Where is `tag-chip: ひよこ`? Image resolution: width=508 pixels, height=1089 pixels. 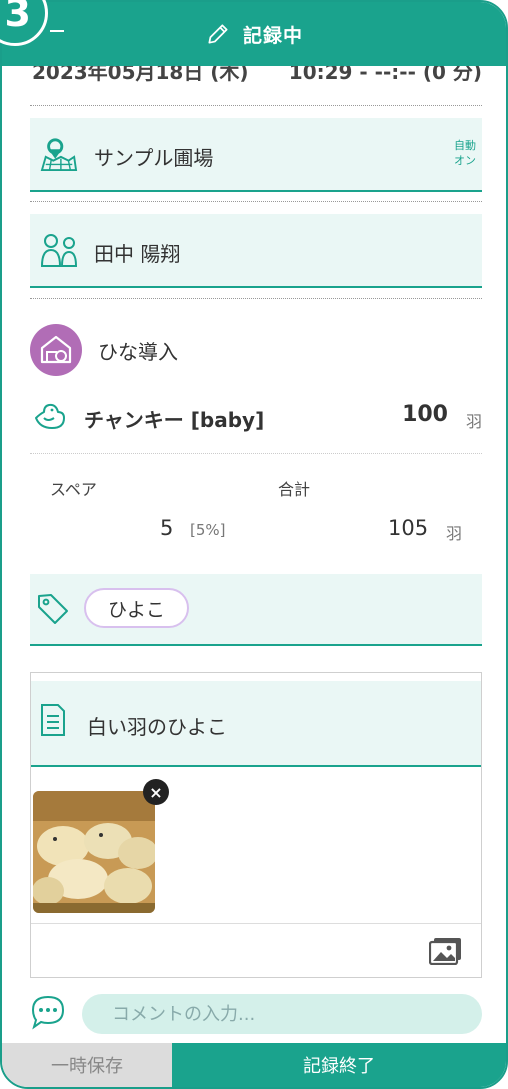 tag-chip: ひよこ is located at coordinates (137, 608).